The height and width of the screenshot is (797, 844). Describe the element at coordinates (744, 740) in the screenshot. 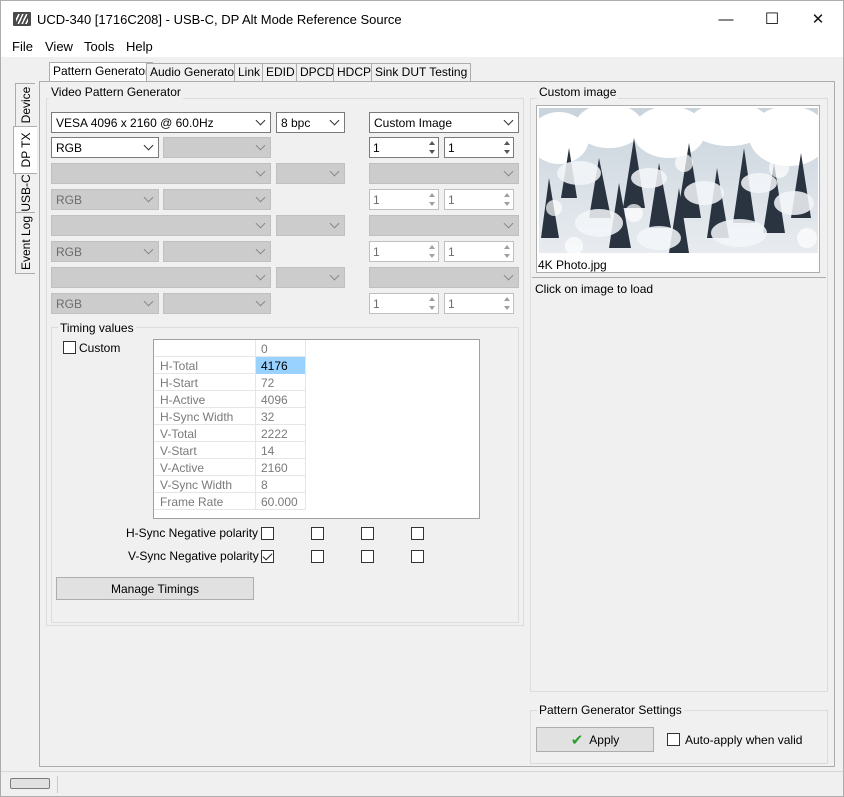

I see `auto-apply-label: Auto-apply when valid` at that location.